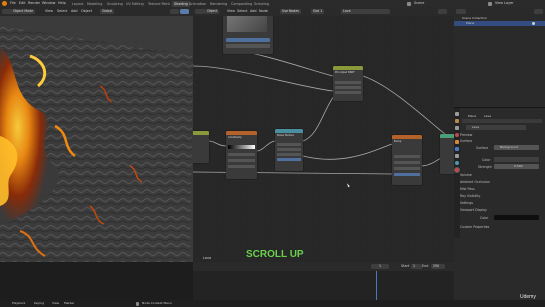 The width and height of the screenshot is (545, 307). What do you see at coordinates (470, 196) in the screenshot?
I see `section-ray-visibility: Ray Visibility` at bounding box center [470, 196].